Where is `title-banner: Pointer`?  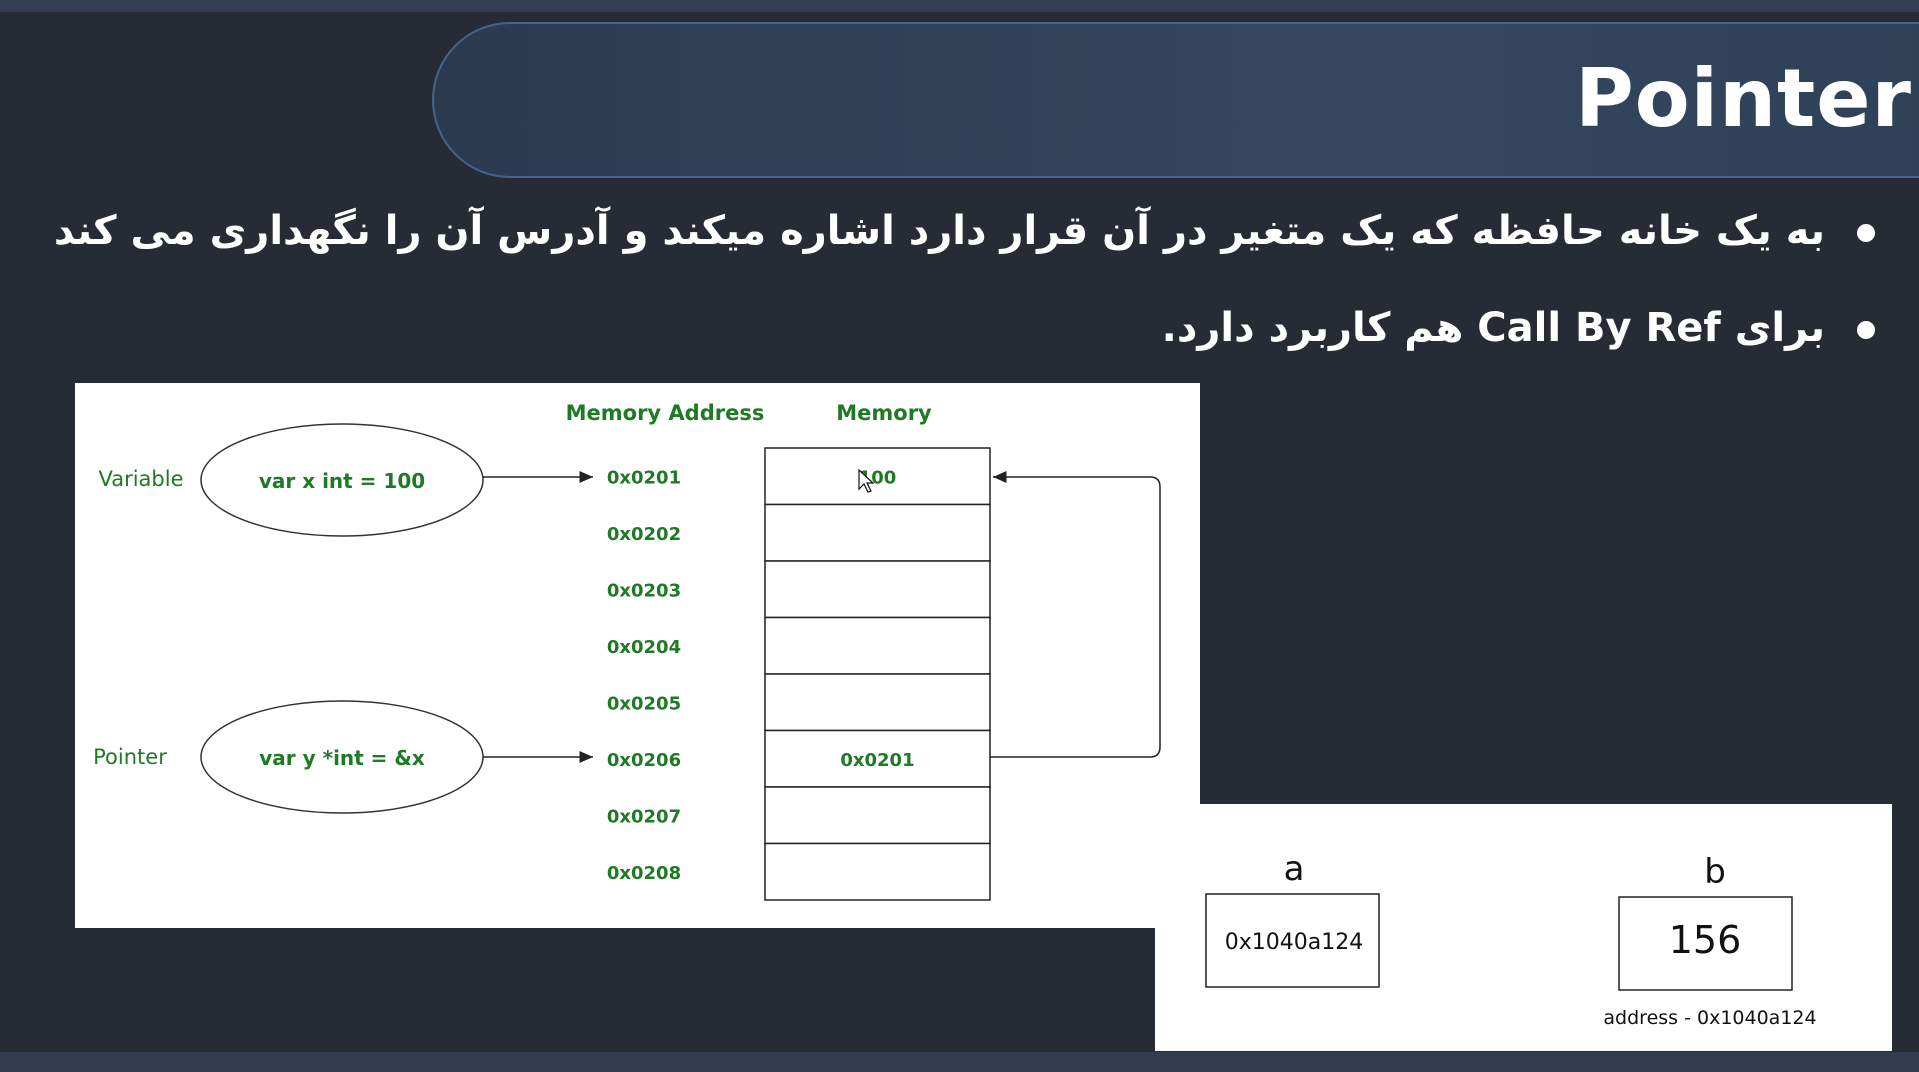
title-banner: Pointer is located at coordinates (1175, 100).